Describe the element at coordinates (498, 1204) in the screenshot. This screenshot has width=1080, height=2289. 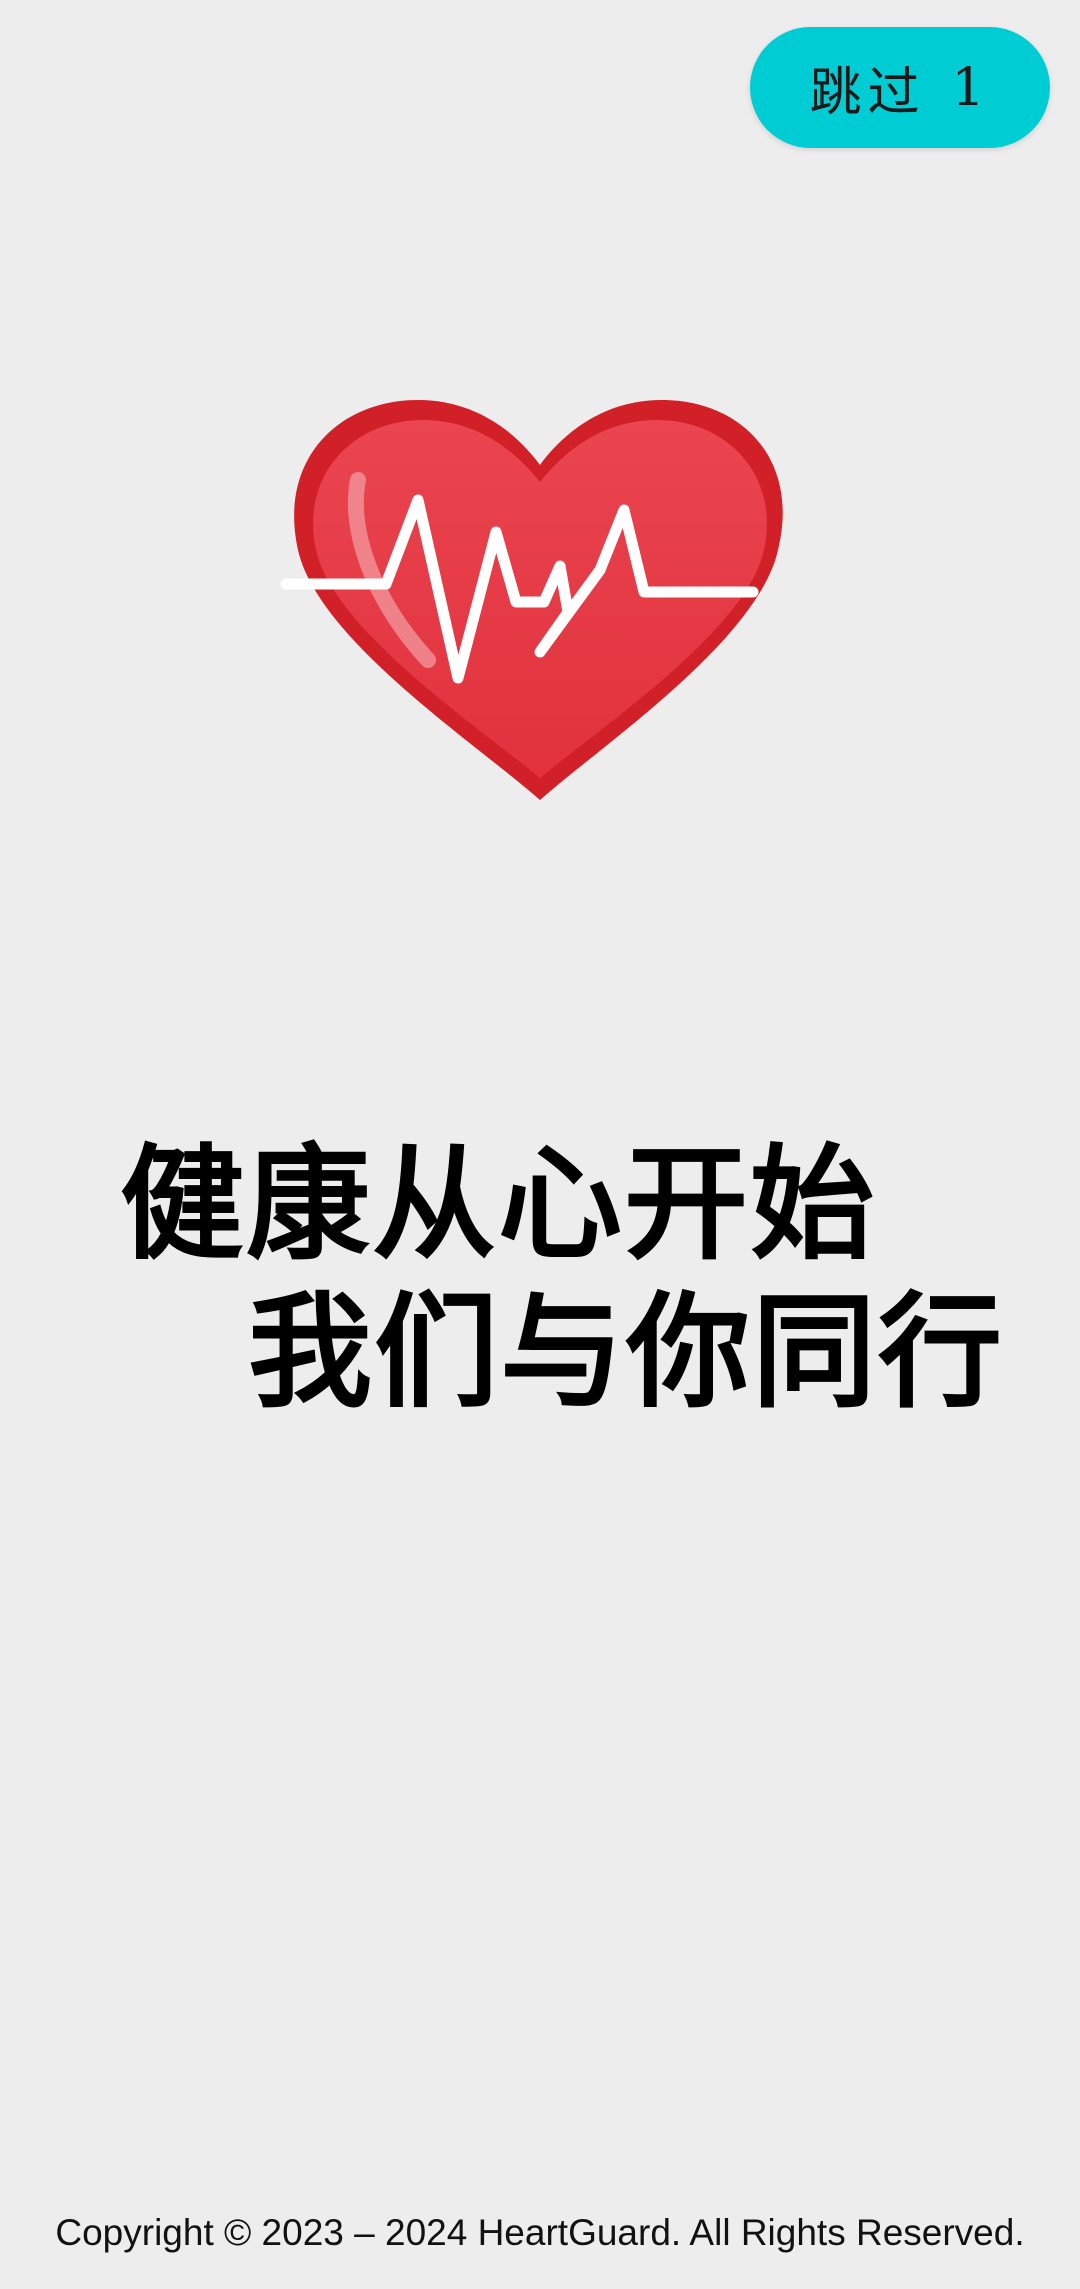
I see `slogan-line-1: 健康从心开始` at that location.